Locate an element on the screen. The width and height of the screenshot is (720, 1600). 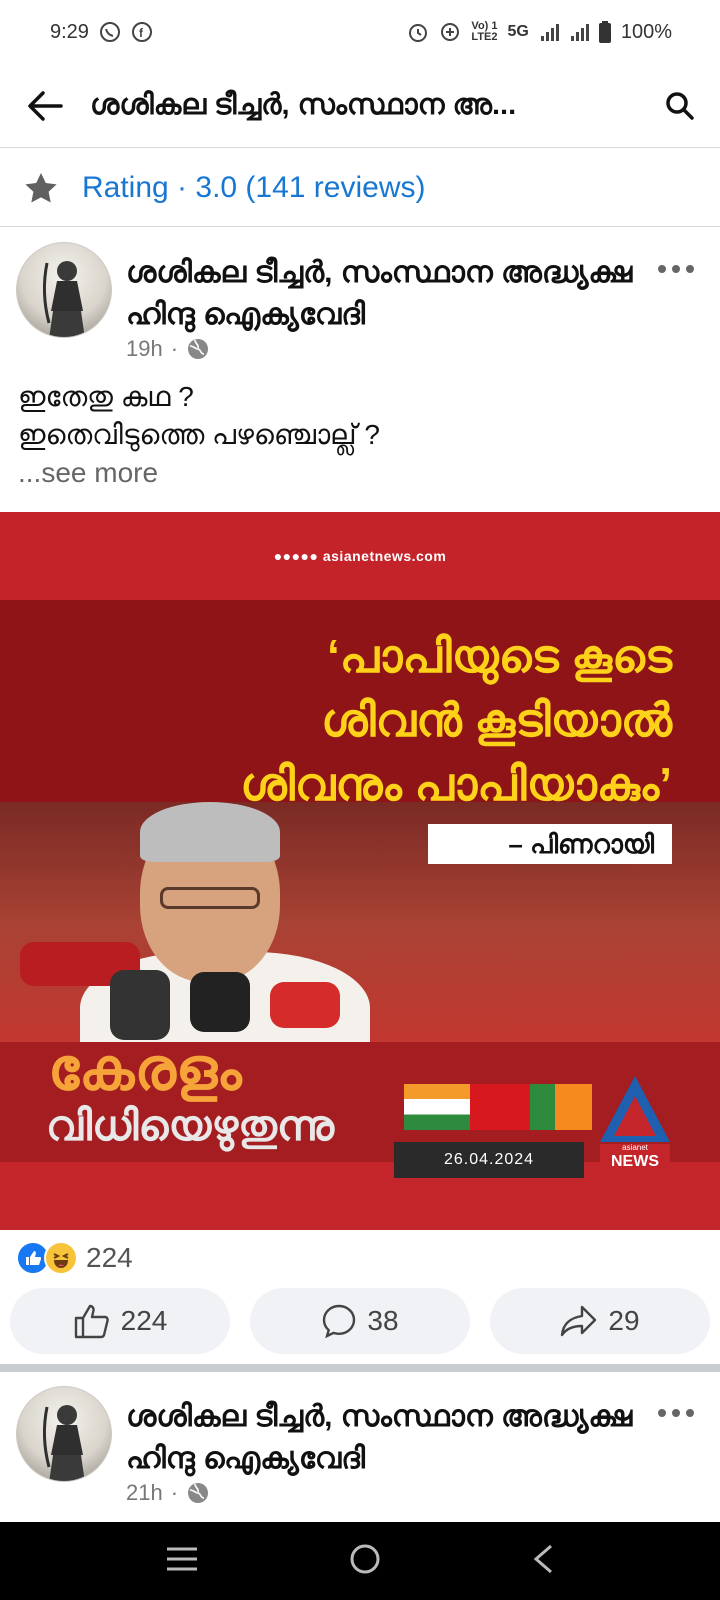
home-button is located at coordinates (365, 1561).